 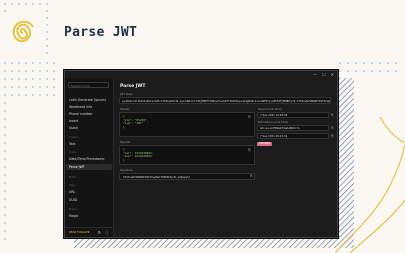 What do you see at coordinates (86, 159) in the screenshot?
I see `sidebar-item: Date/Time/Timestamp` at bounding box center [86, 159].